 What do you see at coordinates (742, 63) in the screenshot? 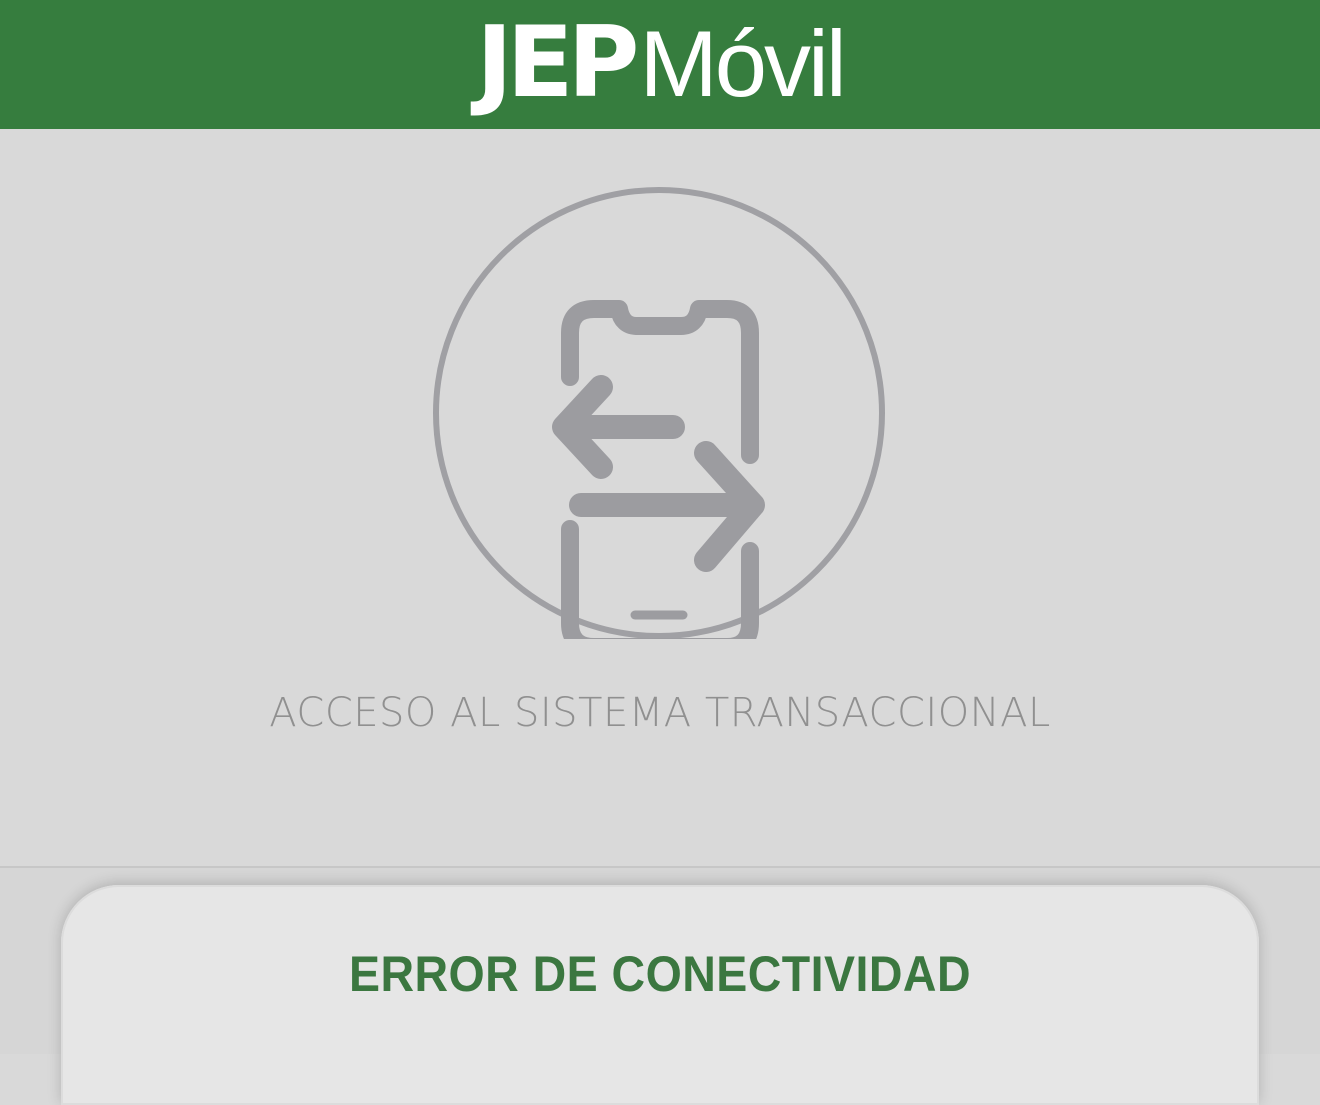
I see `brand-logo-light: Móvil` at bounding box center [742, 63].